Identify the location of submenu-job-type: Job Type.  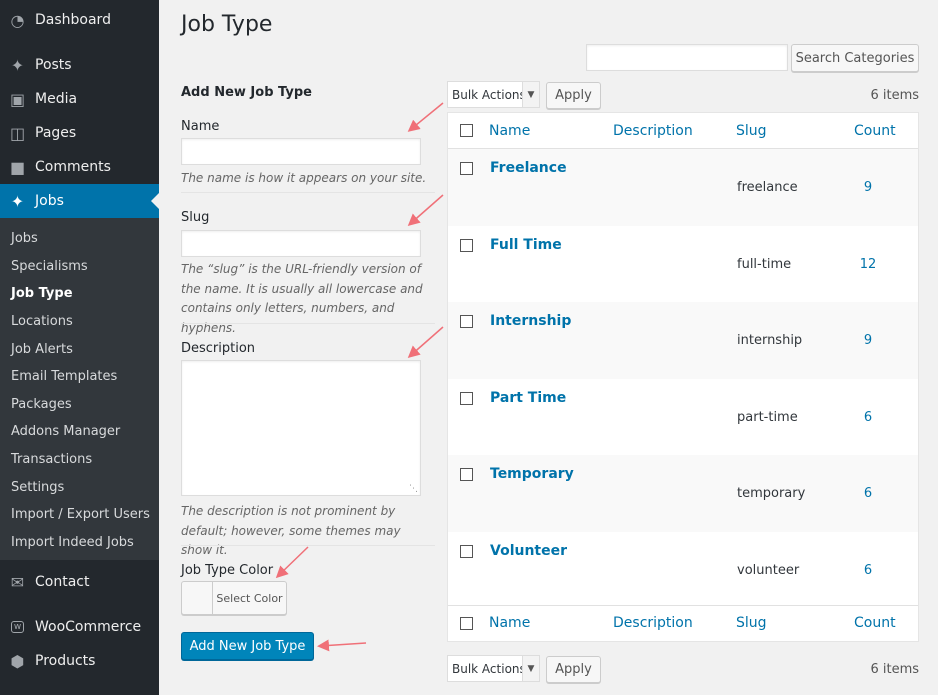
(42, 293).